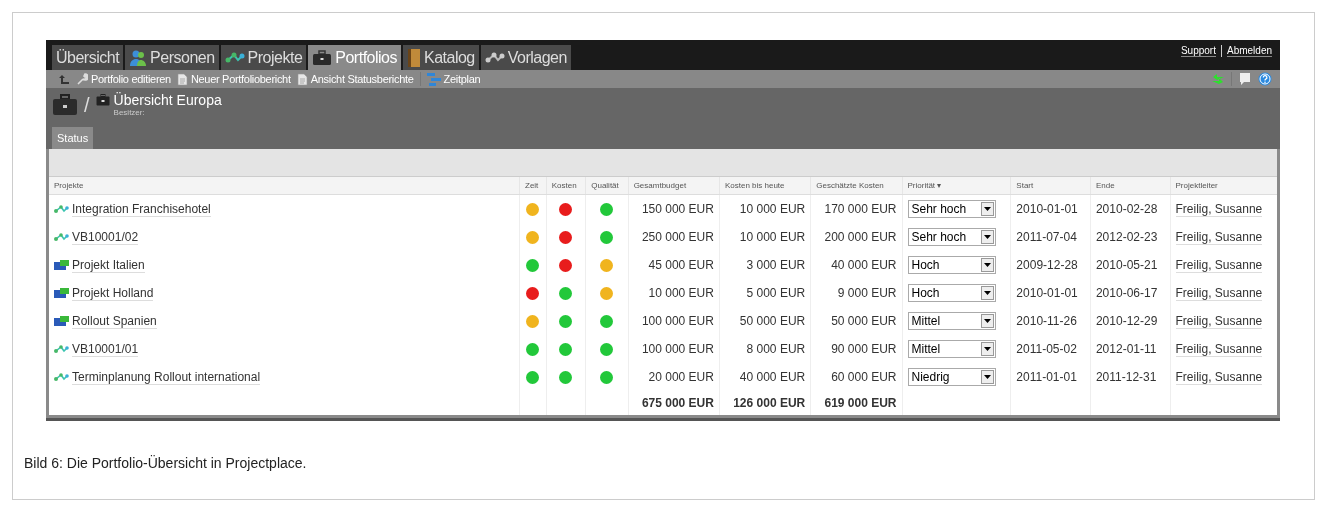 The height and width of the screenshot is (514, 1327). What do you see at coordinates (765, 265) in the screenshot?
I see `table-cell: 3 000 EUR` at bounding box center [765, 265].